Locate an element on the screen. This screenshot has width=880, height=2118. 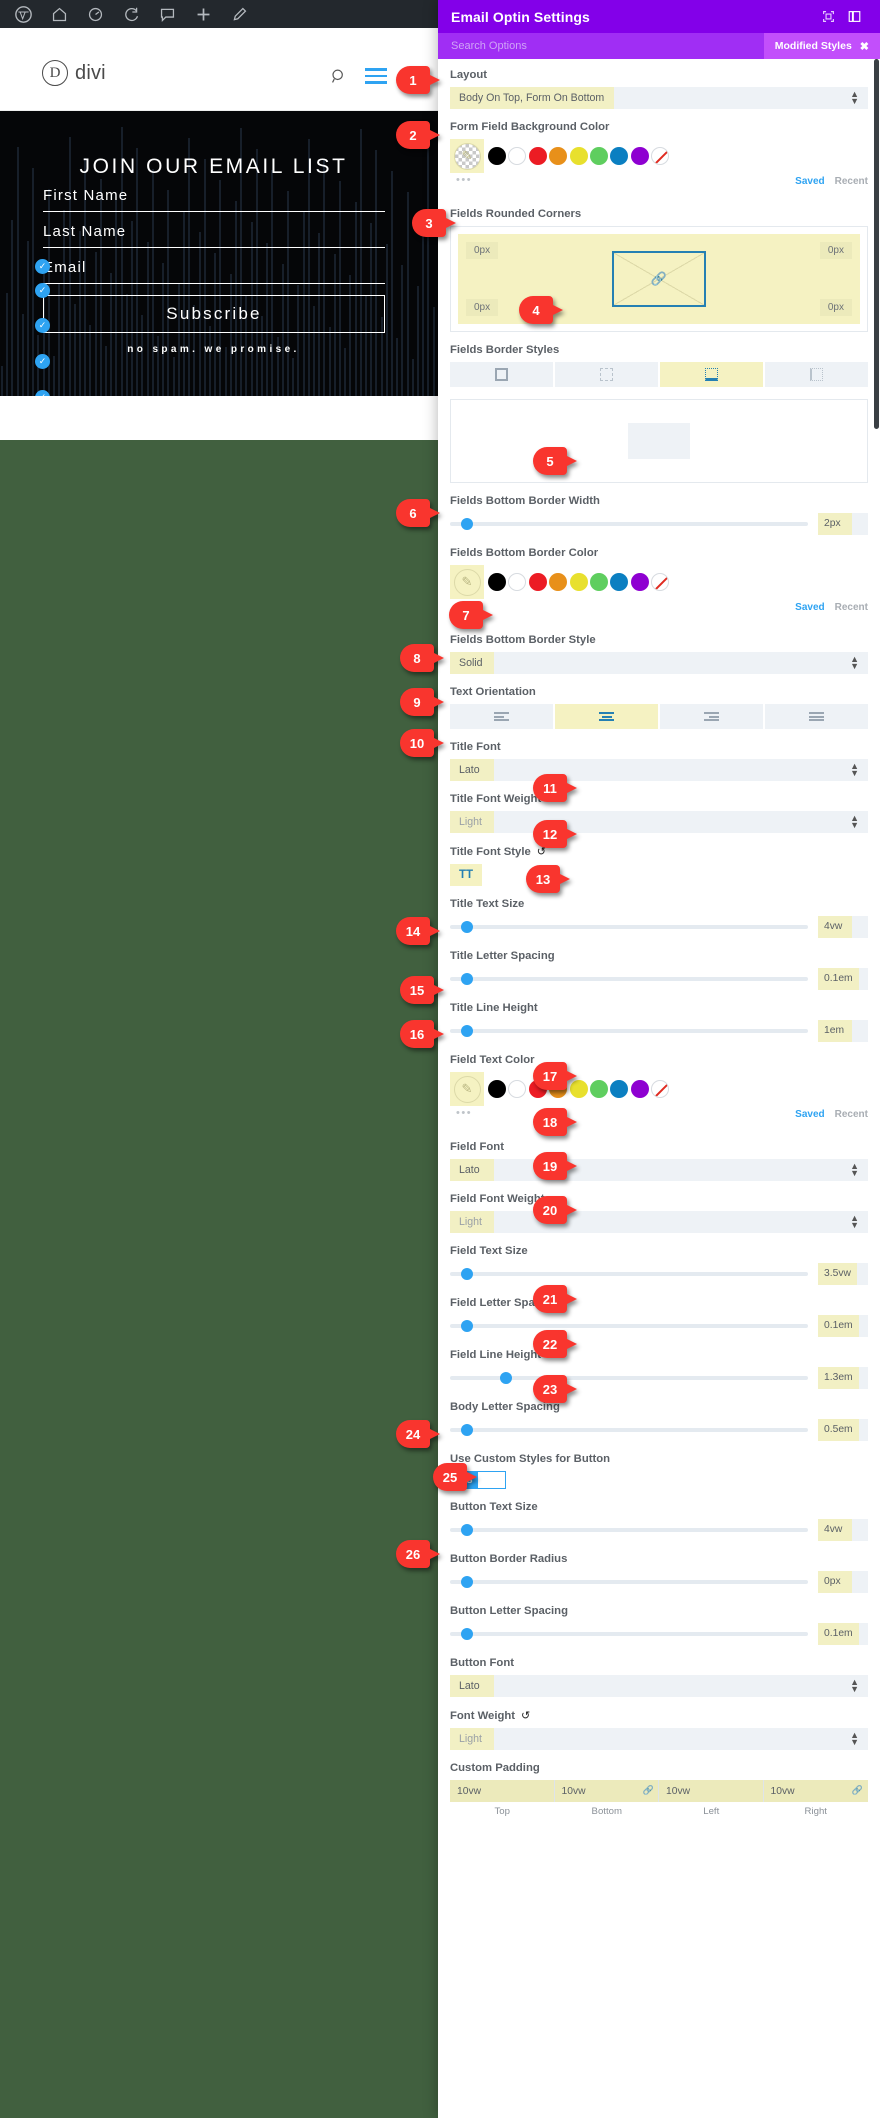
home-icon is located at coordinates (59, 14).